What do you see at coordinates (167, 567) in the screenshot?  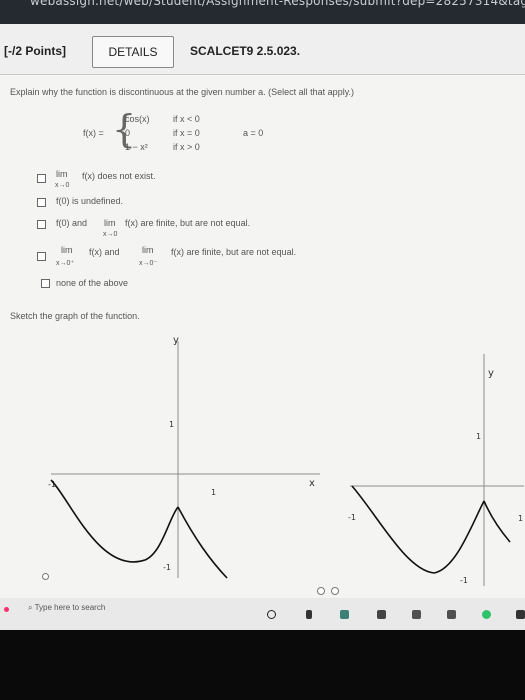 I see `left-y-tick-neg1: -1` at bounding box center [167, 567].